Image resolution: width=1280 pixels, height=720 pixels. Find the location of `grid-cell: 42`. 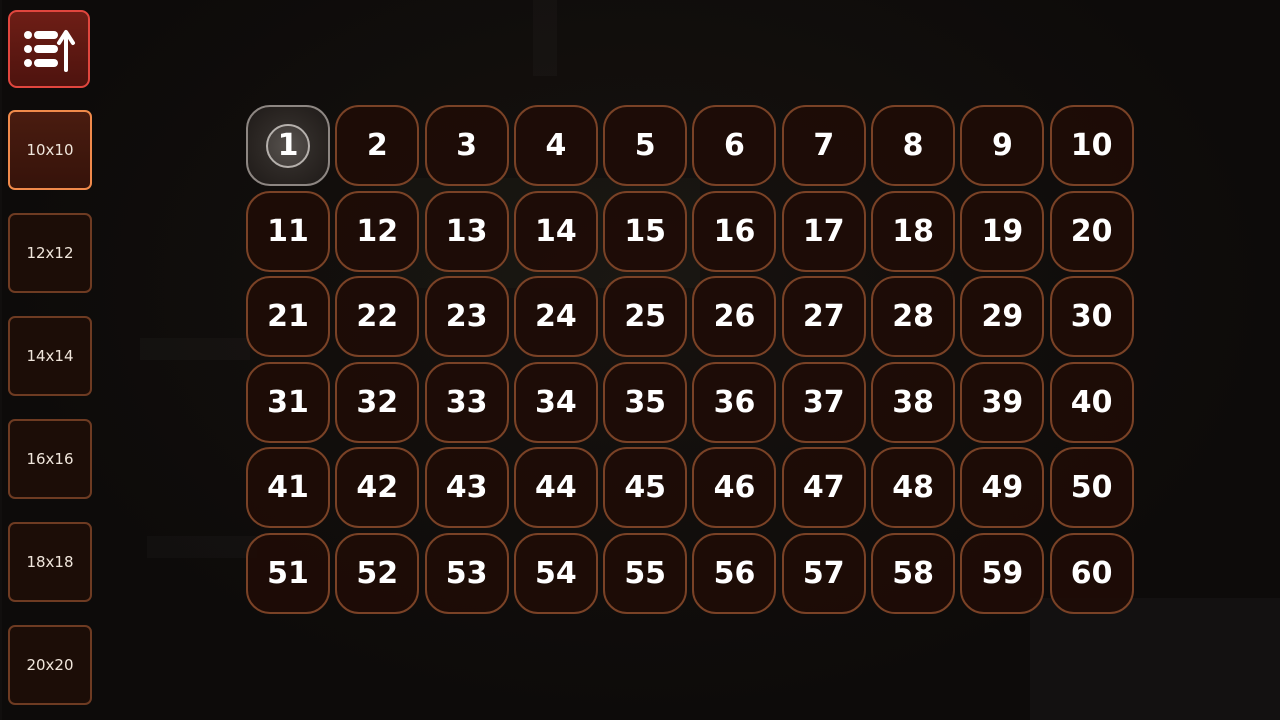

grid-cell: 42 is located at coordinates (377, 488).